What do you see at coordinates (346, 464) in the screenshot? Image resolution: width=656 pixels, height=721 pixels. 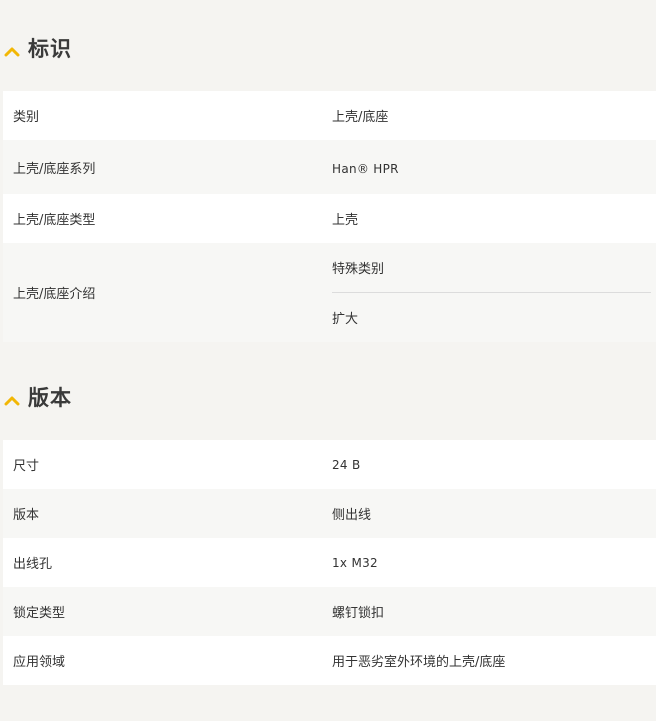 I see `row-value: 24 B` at bounding box center [346, 464].